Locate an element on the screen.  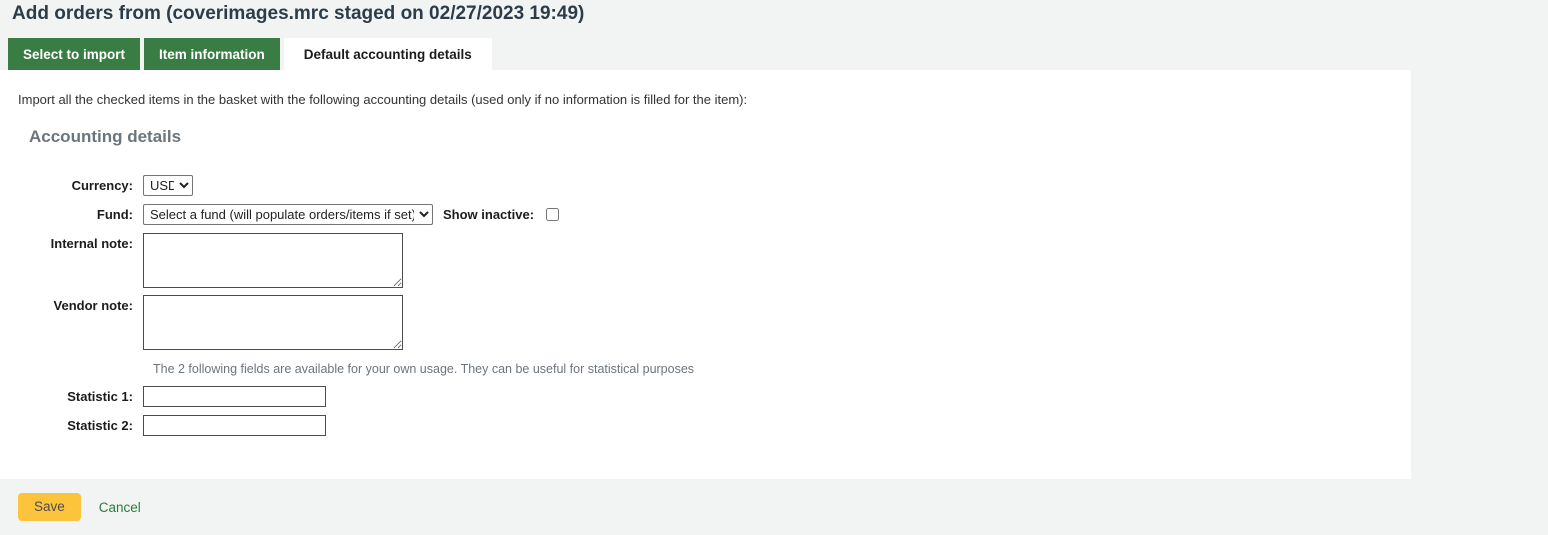
vendor-note-textarea is located at coordinates (273, 322).